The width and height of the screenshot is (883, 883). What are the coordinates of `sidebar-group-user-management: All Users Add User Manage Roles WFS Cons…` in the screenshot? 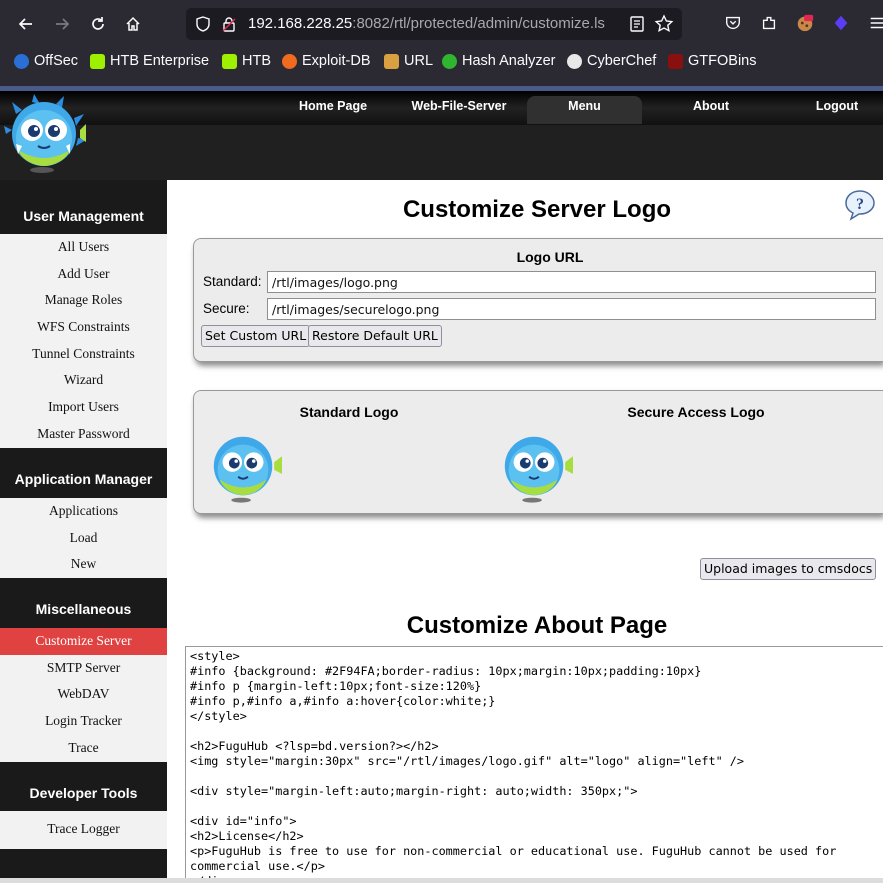 It's located at (83, 341).